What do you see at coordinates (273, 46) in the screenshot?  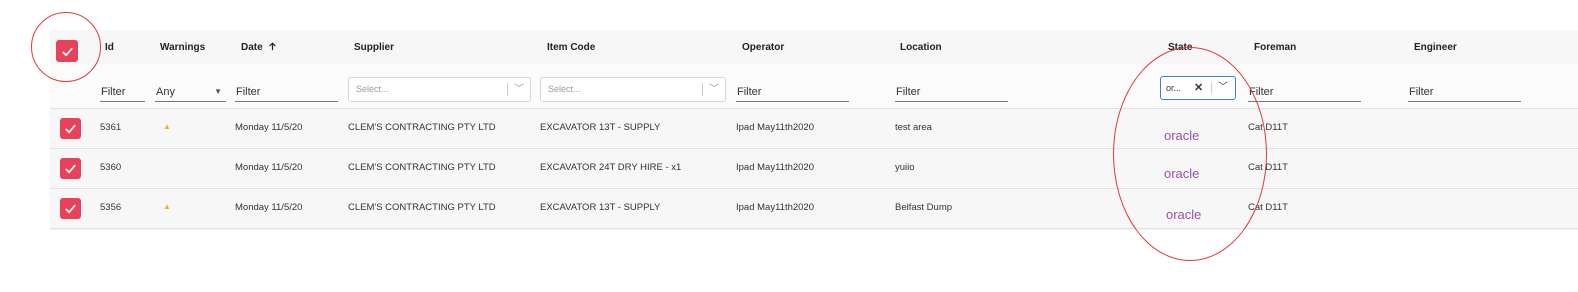 I see `arrow-up-icon` at bounding box center [273, 46].